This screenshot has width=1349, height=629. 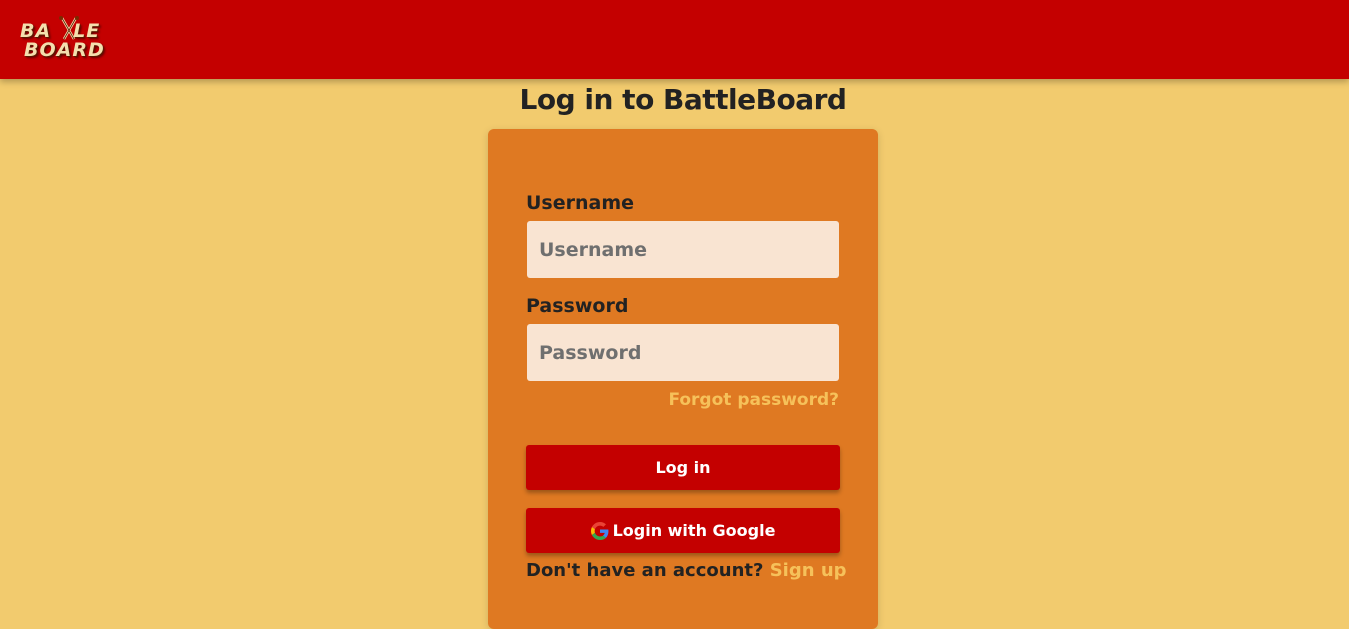 What do you see at coordinates (599, 530) in the screenshot?
I see `google-icon` at bounding box center [599, 530].